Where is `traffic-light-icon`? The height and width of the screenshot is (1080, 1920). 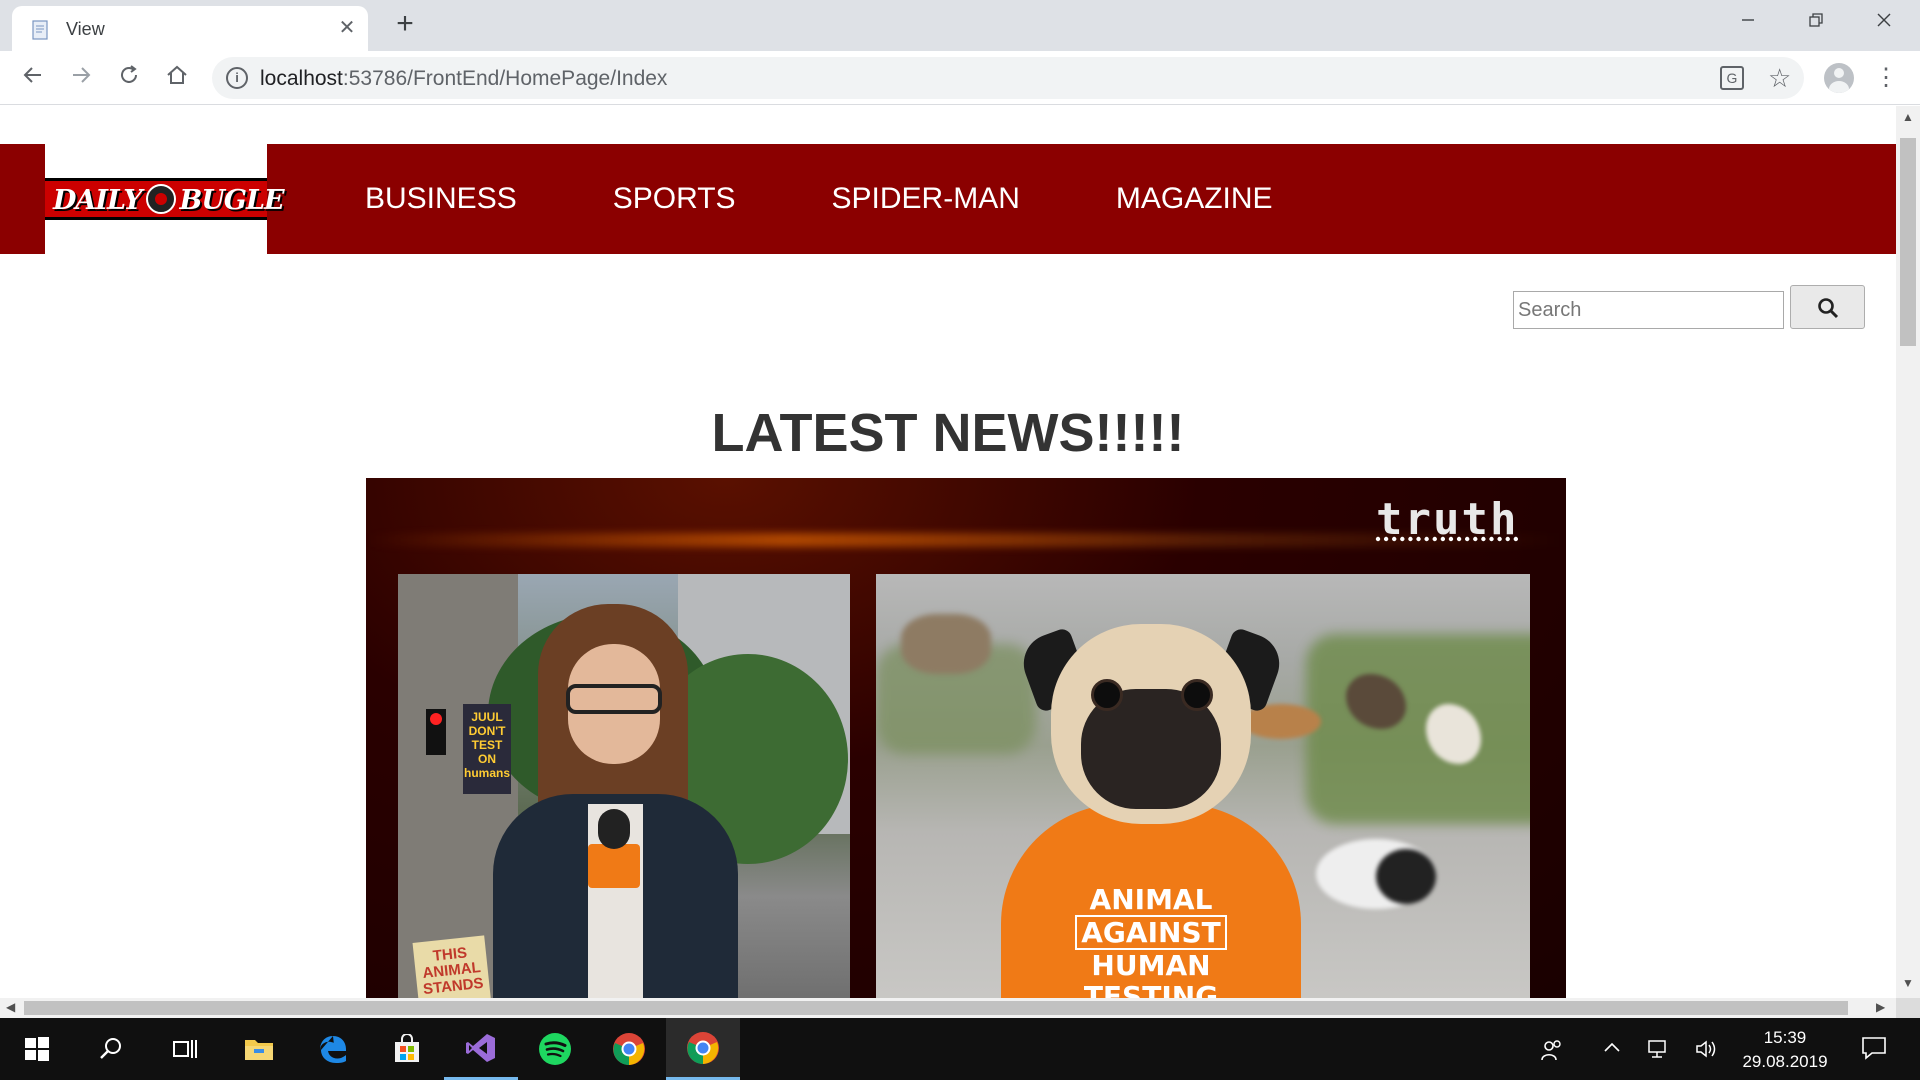 traffic-light-icon is located at coordinates (436, 732).